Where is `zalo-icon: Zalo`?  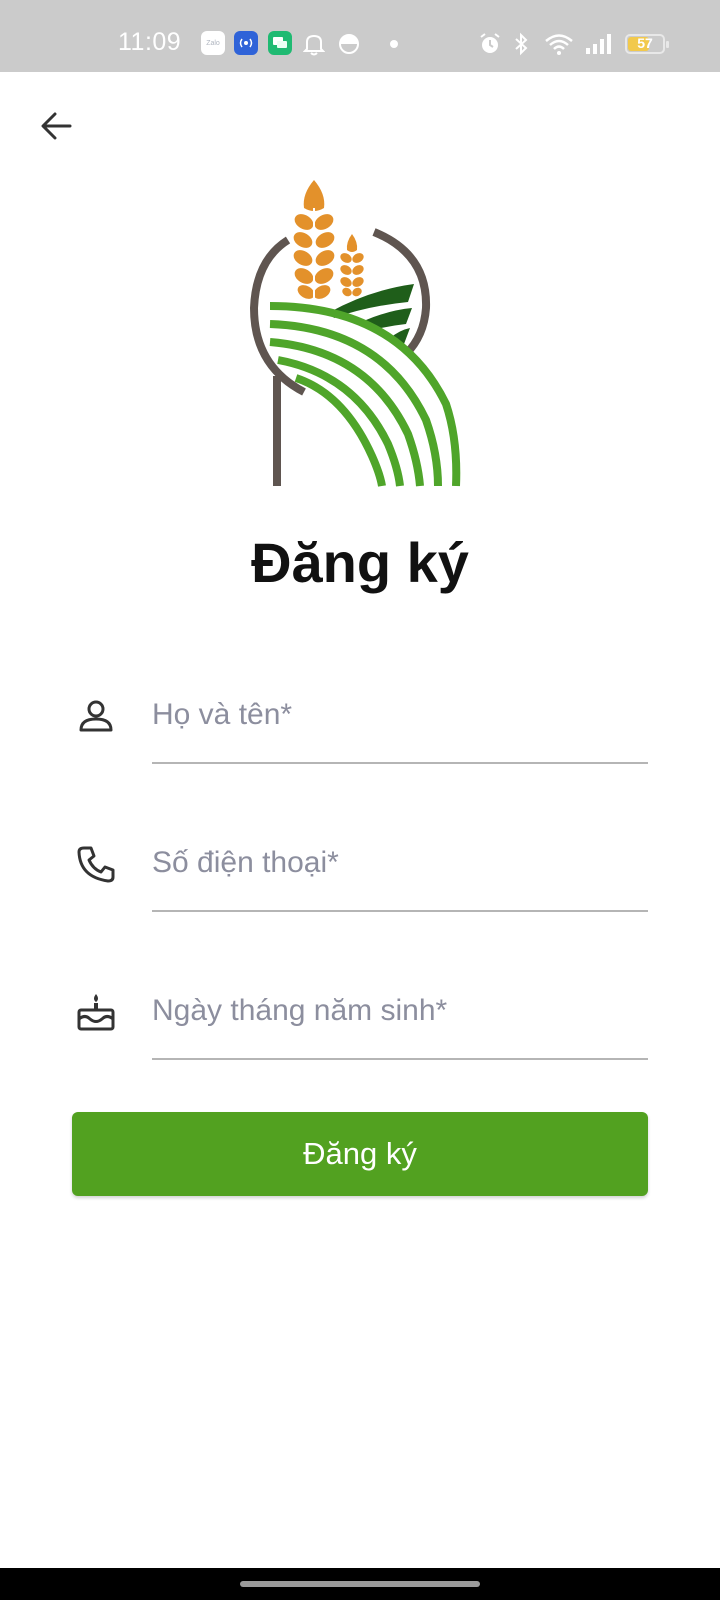 zalo-icon: Zalo is located at coordinates (213, 43).